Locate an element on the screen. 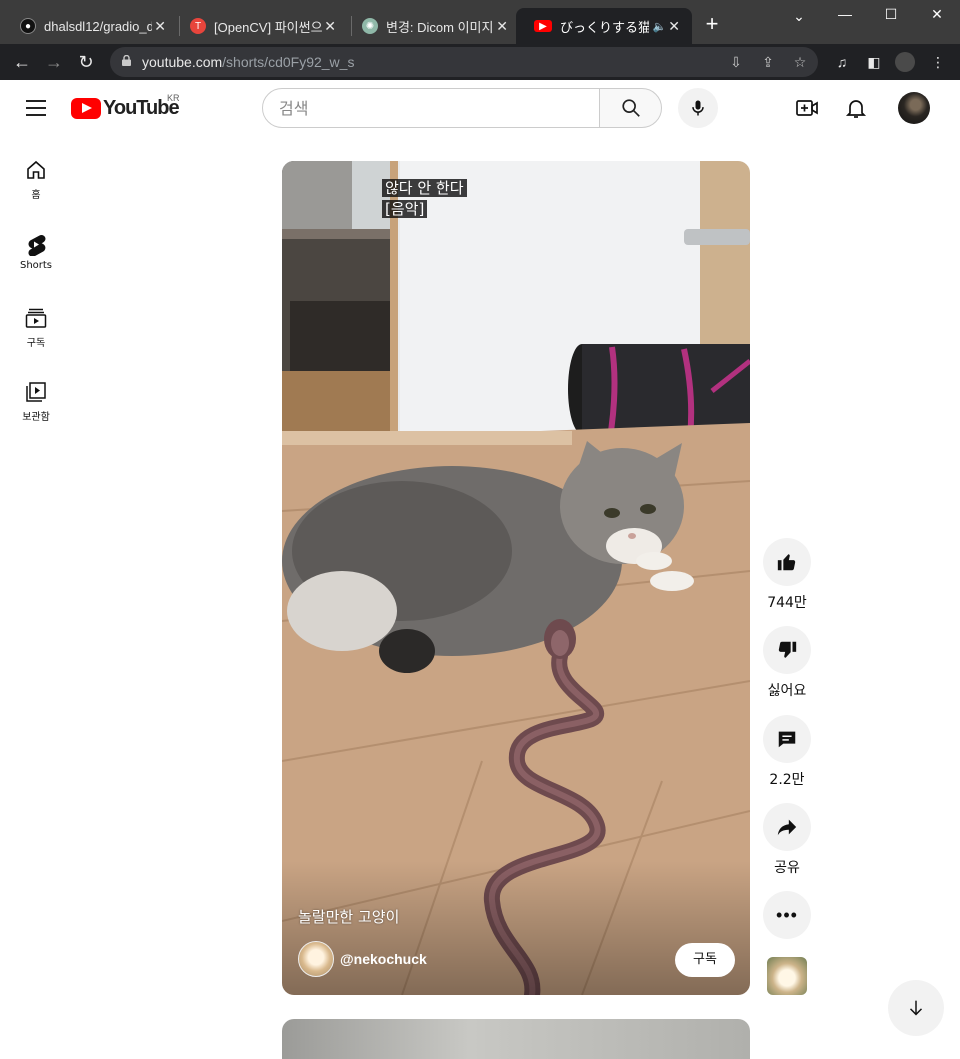  home-icon is located at coordinates (36, 169).